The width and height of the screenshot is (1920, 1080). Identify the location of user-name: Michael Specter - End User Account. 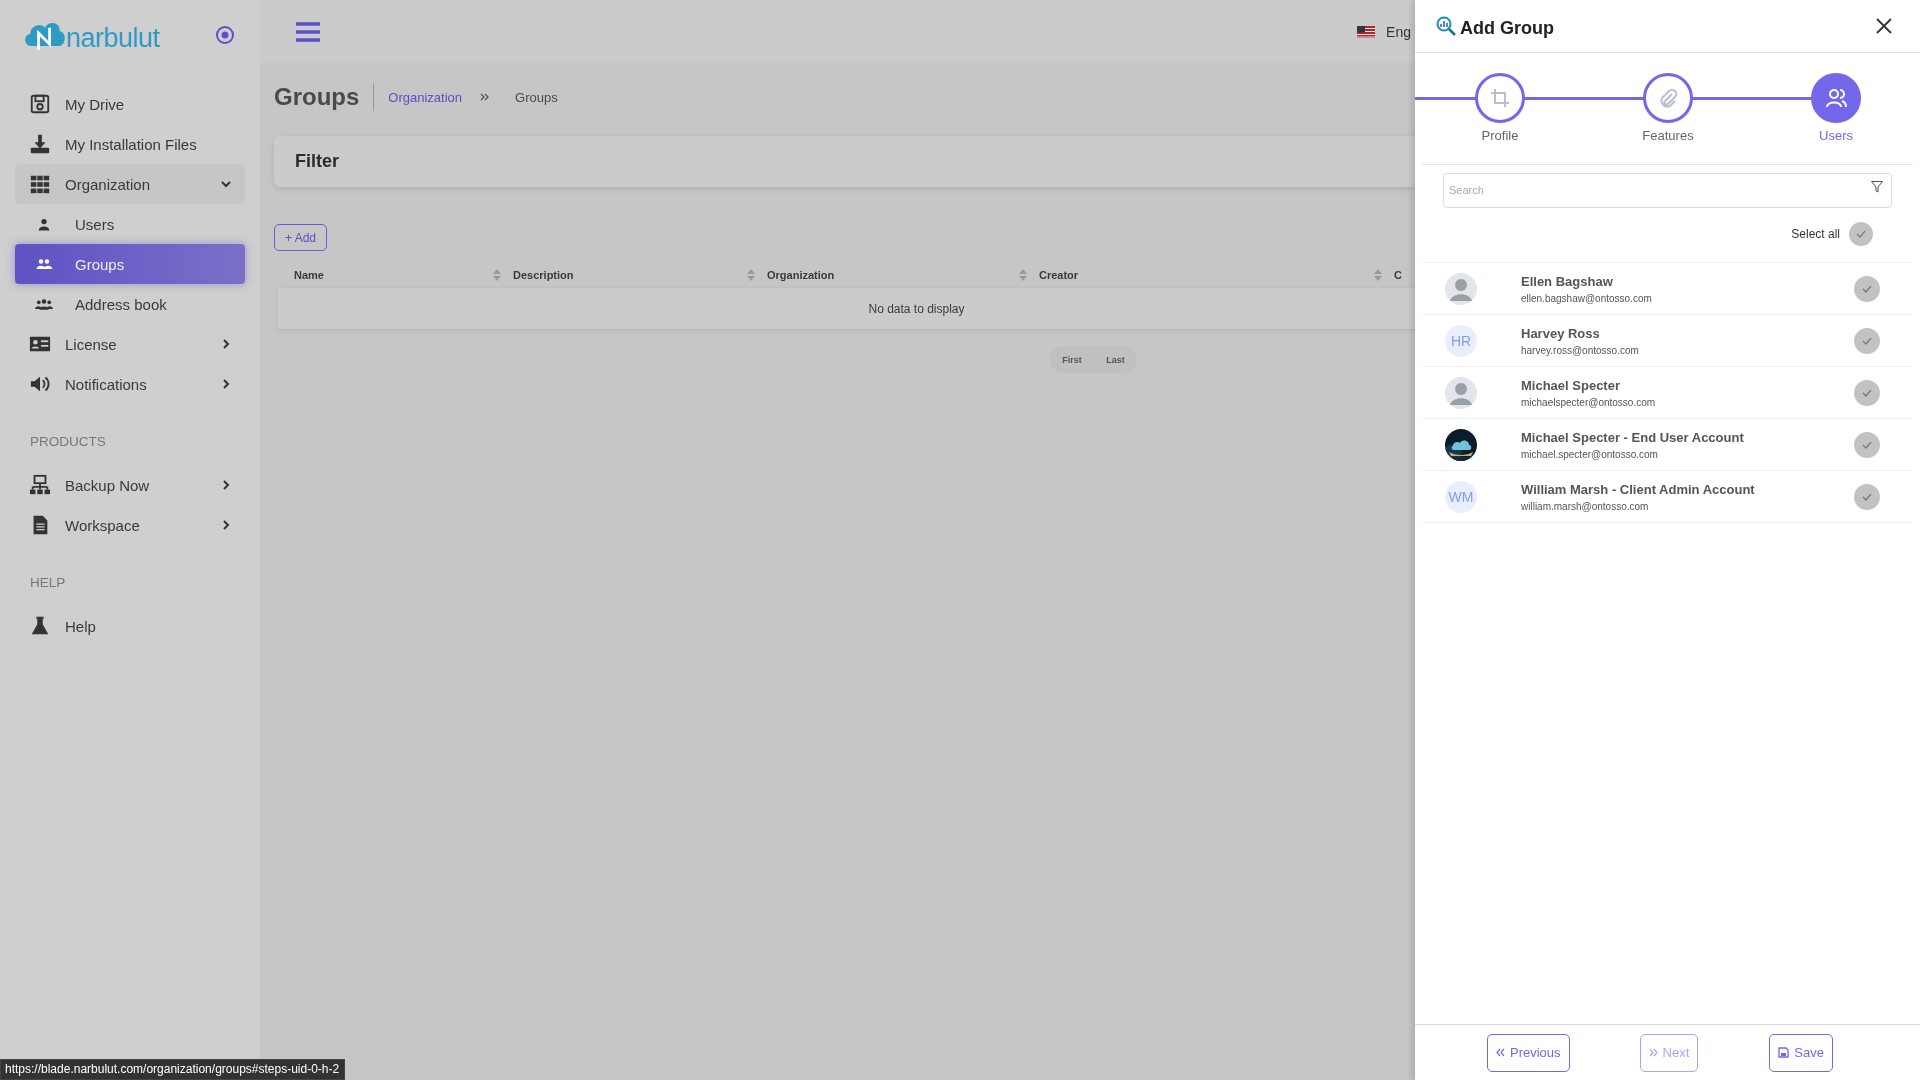
(1633, 437).